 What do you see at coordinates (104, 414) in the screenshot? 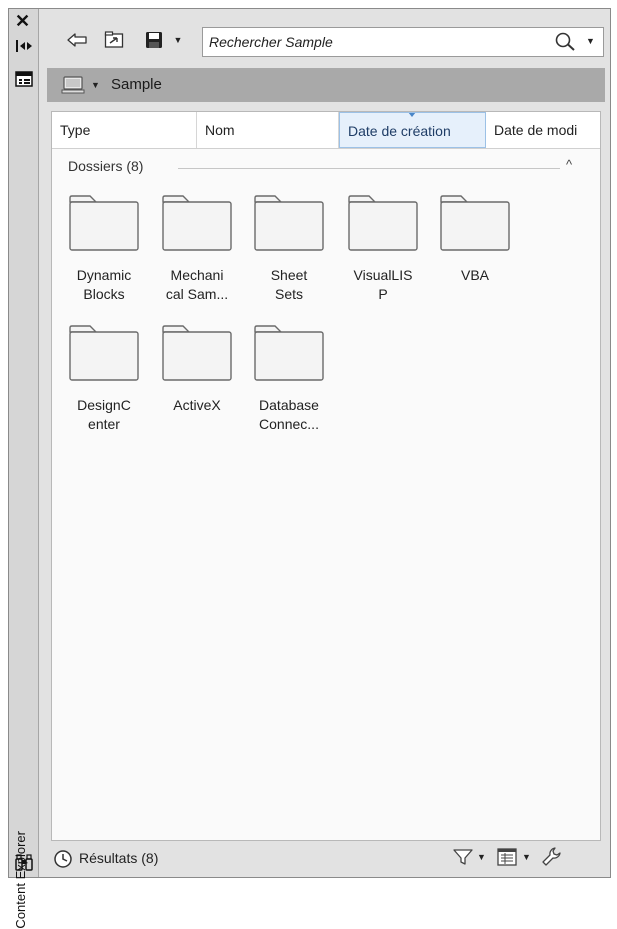
I see `folder-label: DesignC enter` at bounding box center [104, 414].